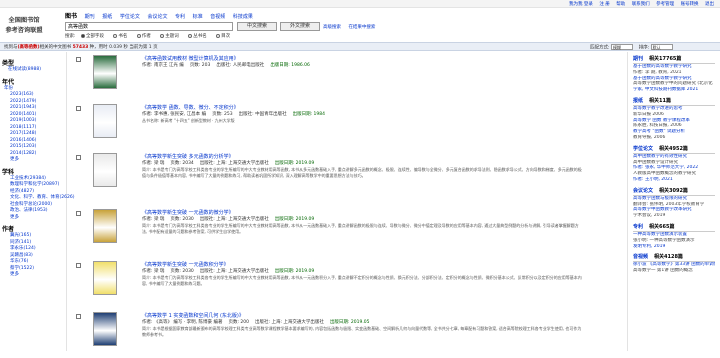 This screenshot has width=720, height=358. I want to click on sort-select: 默认, so click(661, 47).